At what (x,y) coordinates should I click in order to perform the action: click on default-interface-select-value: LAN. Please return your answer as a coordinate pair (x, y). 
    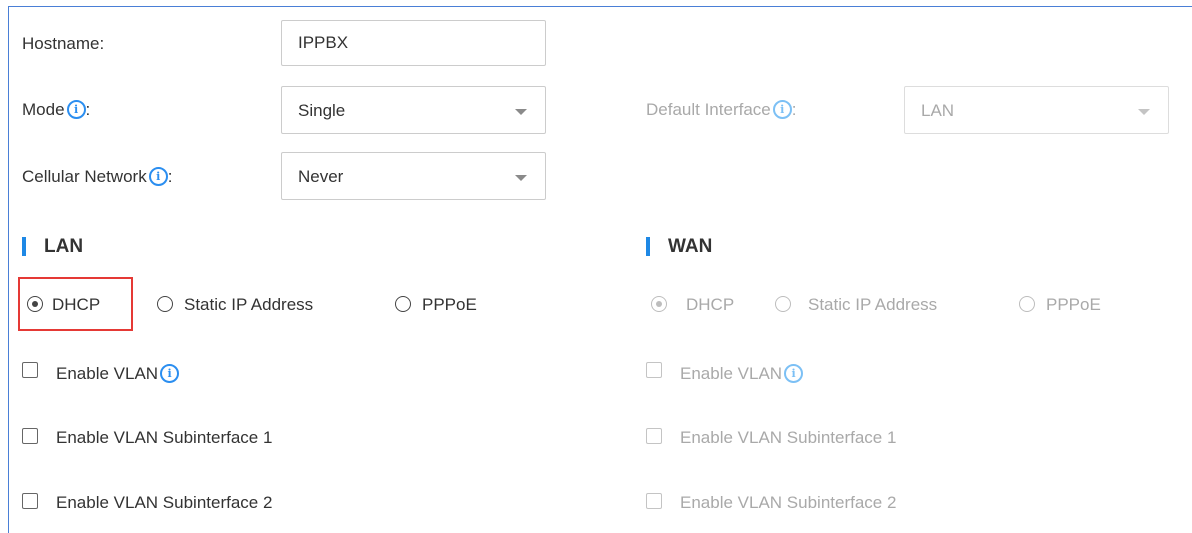
    Looking at the image, I should click on (938, 110).